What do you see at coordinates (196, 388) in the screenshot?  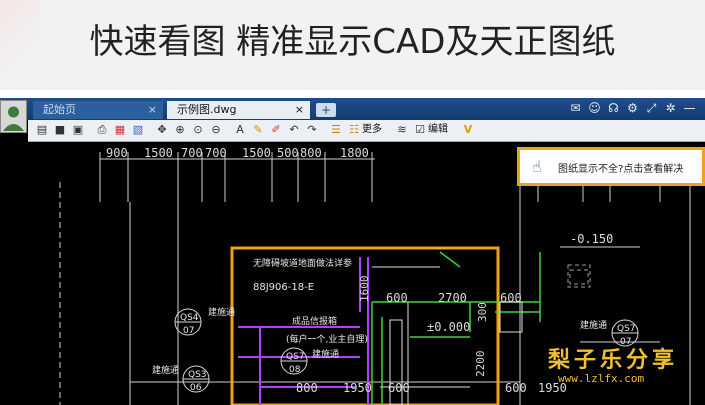 I see `tag-text: 06` at bounding box center [196, 388].